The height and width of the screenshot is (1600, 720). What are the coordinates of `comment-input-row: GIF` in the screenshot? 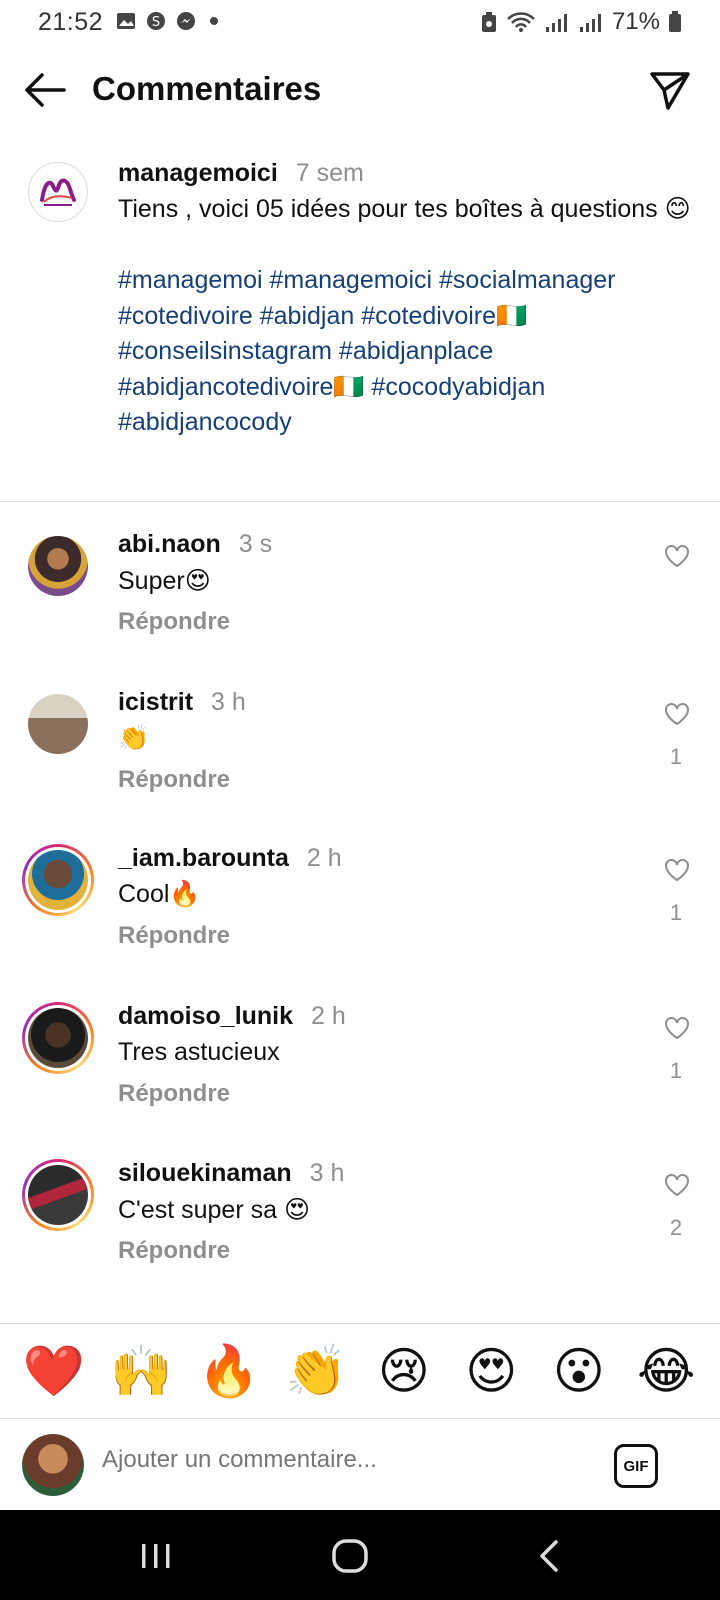 It's located at (360, 1465).